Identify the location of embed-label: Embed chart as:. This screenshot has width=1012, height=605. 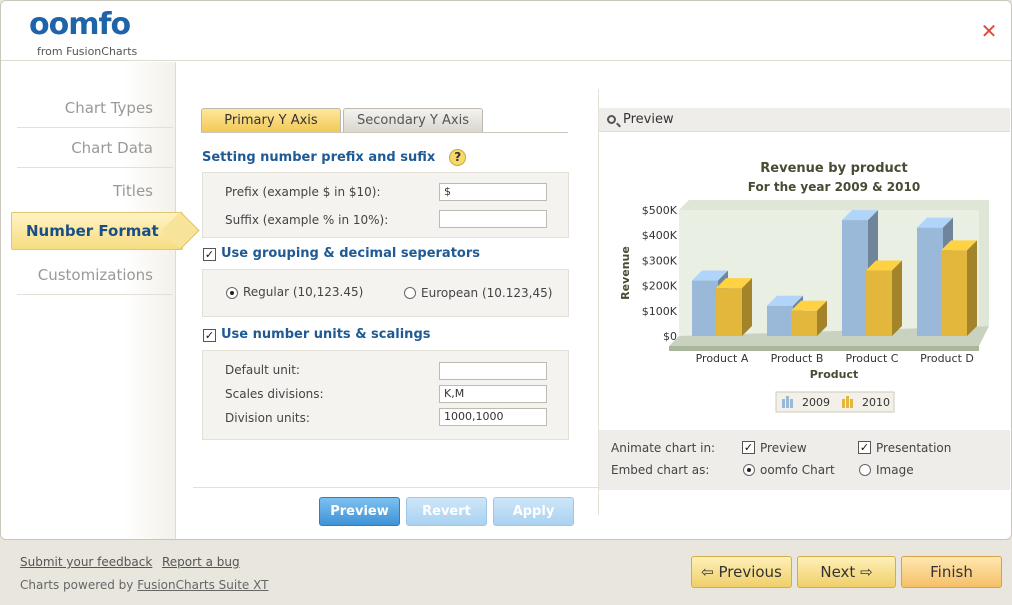
(660, 470).